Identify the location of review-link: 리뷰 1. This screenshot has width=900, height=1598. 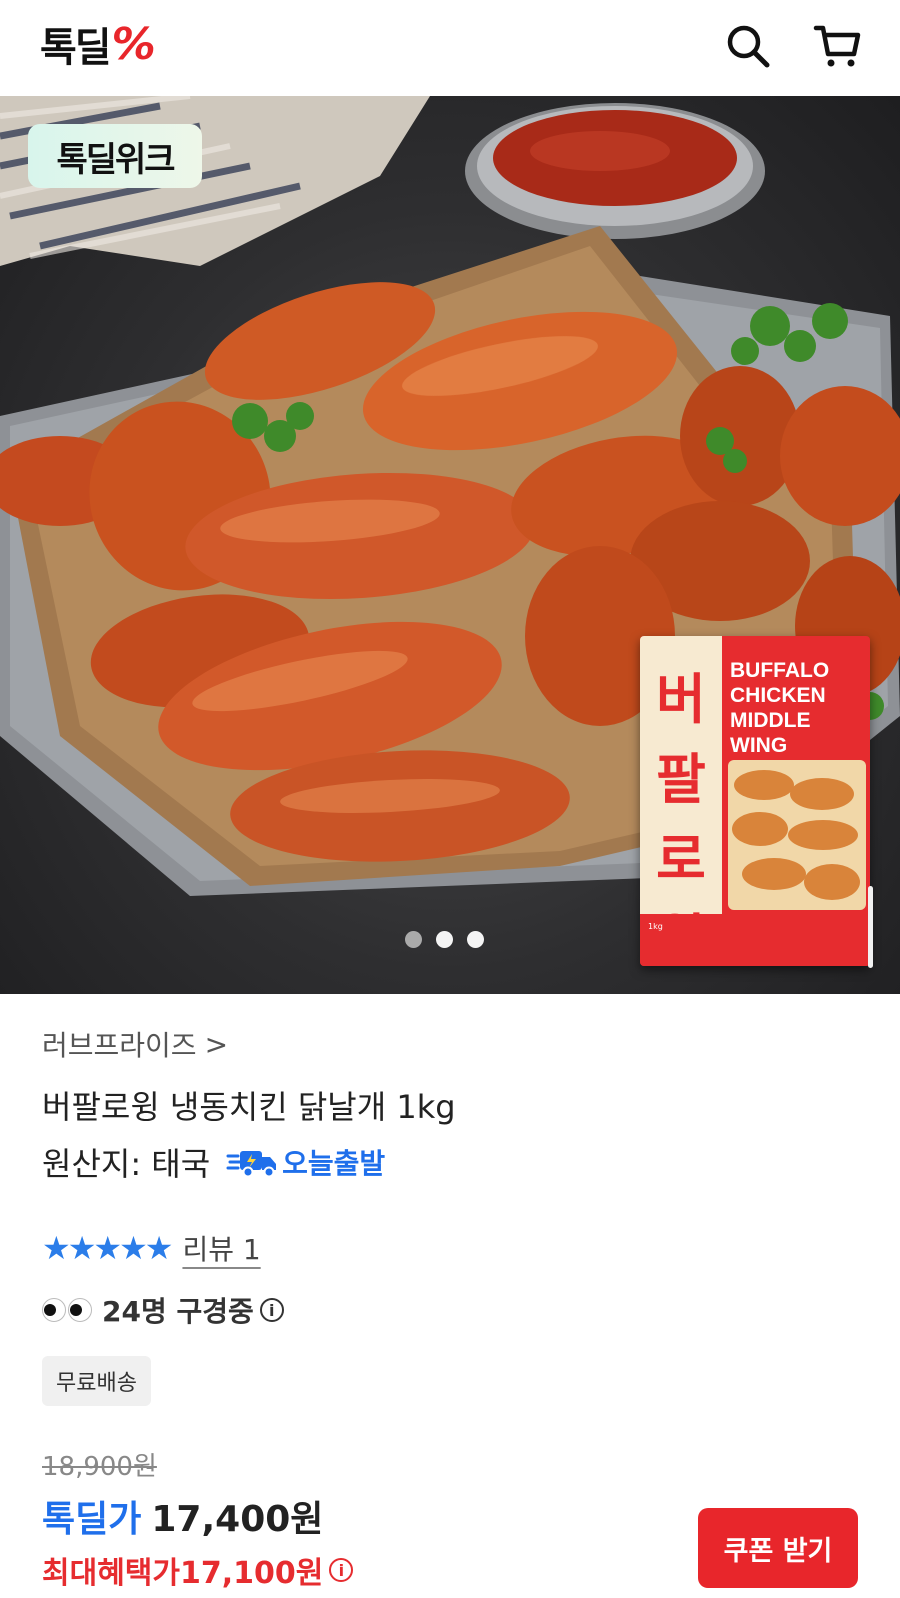
(221, 1248).